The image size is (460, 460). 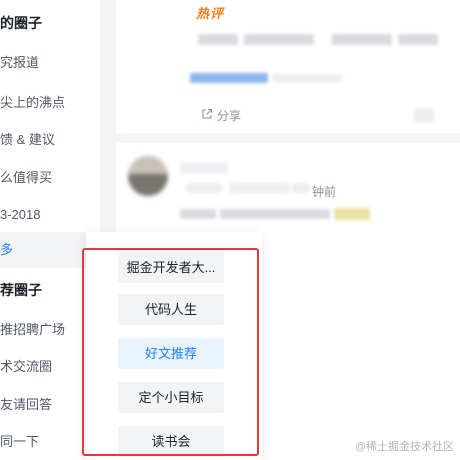 I want to click on share-button: 分享, so click(x=221, y=115).